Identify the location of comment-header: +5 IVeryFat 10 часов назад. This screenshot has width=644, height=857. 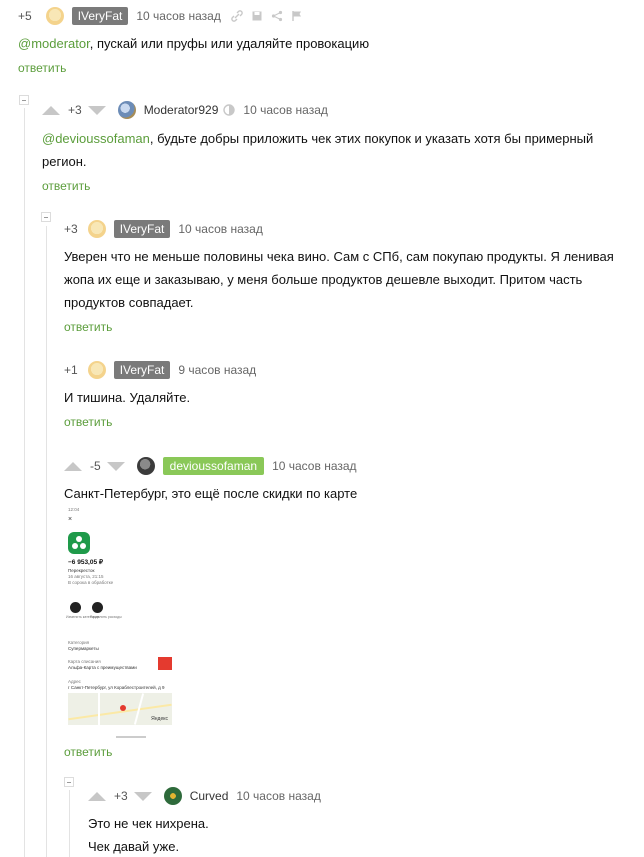
(160, 16).